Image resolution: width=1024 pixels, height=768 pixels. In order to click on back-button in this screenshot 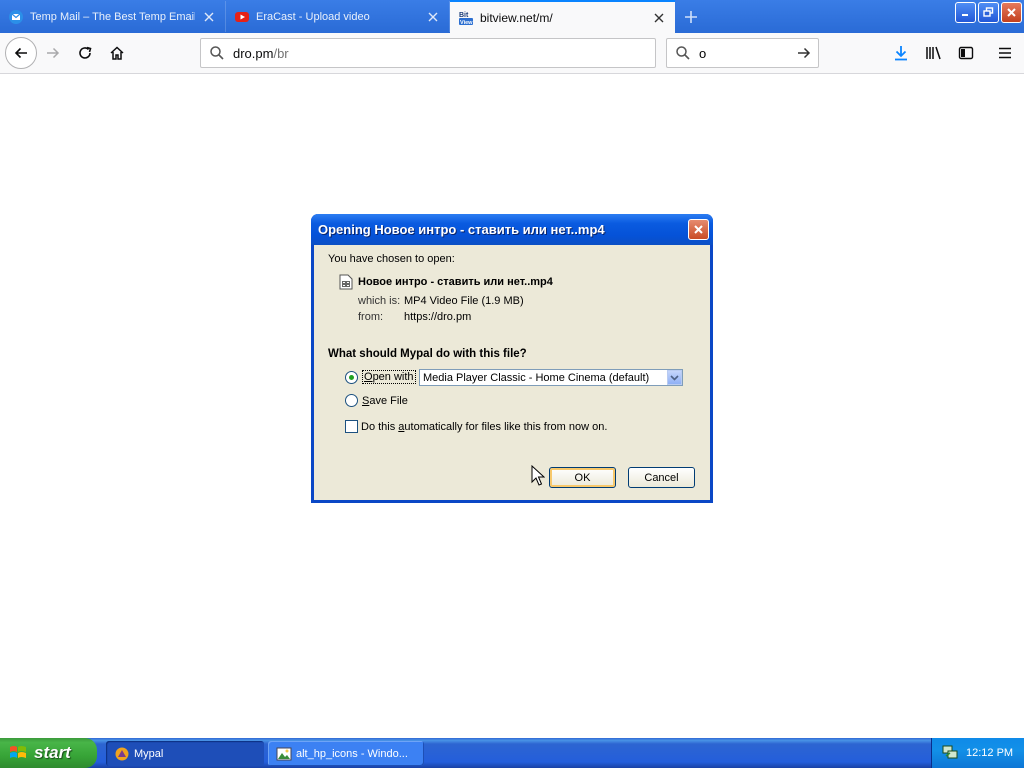, I will do `click(21, 53)`.